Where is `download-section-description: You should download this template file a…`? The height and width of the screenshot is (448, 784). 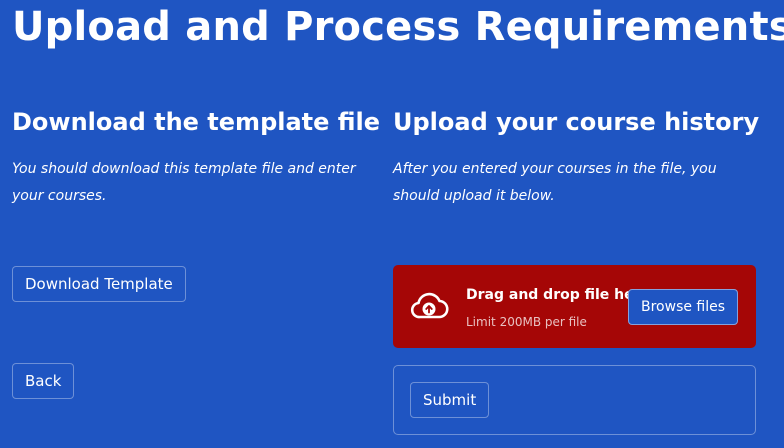
download-section-description: You should download this template file a… is located at coordinates (184, 182).